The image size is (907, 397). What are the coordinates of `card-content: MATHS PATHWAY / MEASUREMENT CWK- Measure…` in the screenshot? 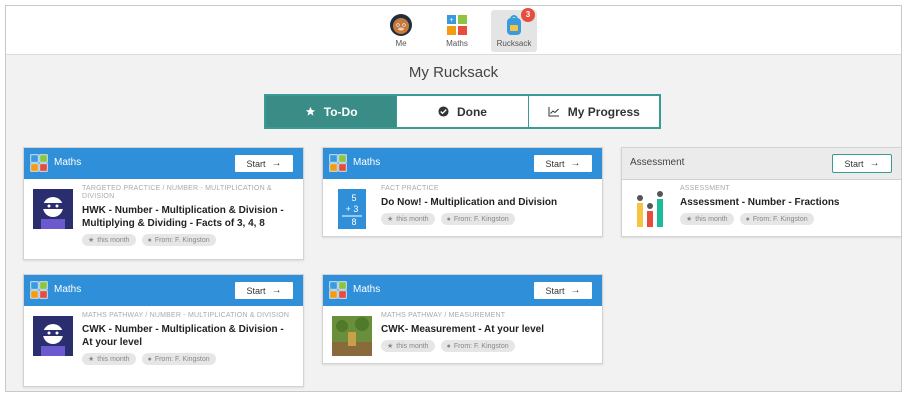 It's located at (487, 332).